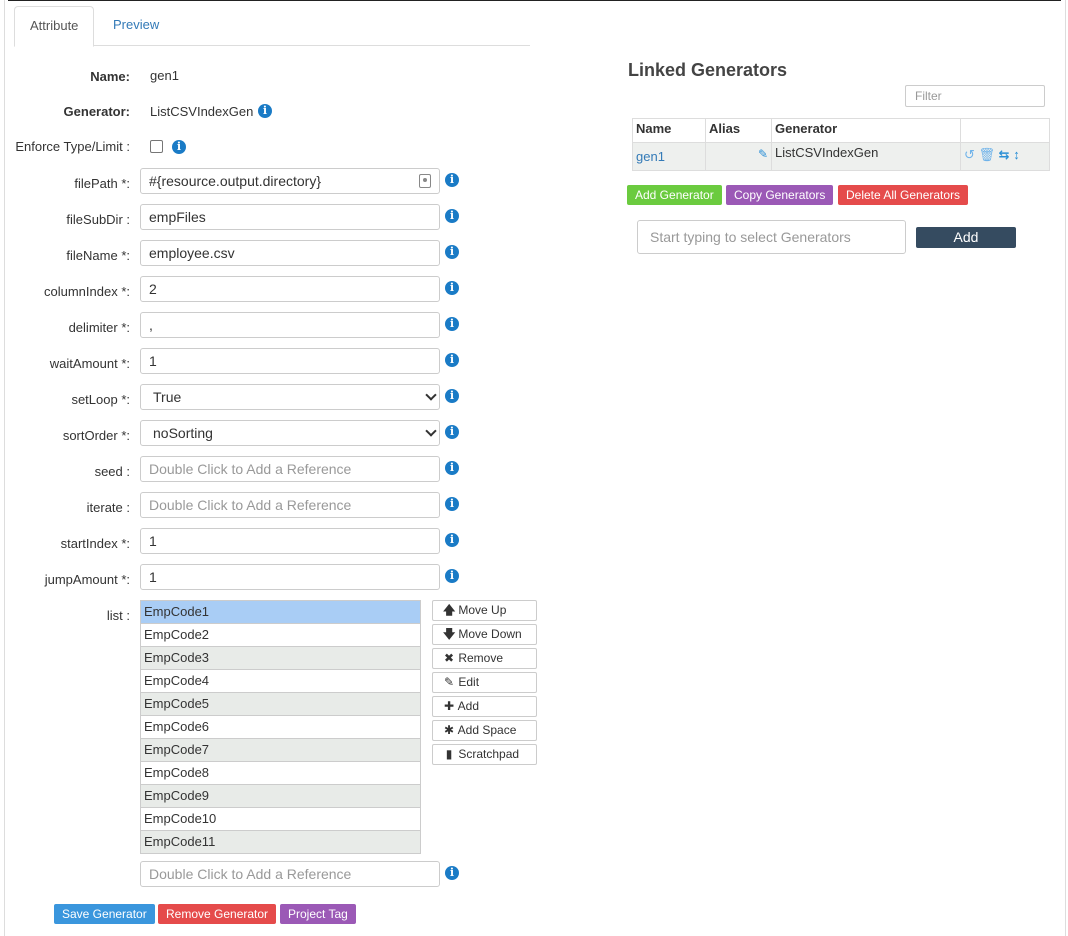 The image size is (1068, 936). What do you see at coordinates (449, 730) in the screenshot?
I see `asterisk-icon: ✱` at bounding box center [449, 730].